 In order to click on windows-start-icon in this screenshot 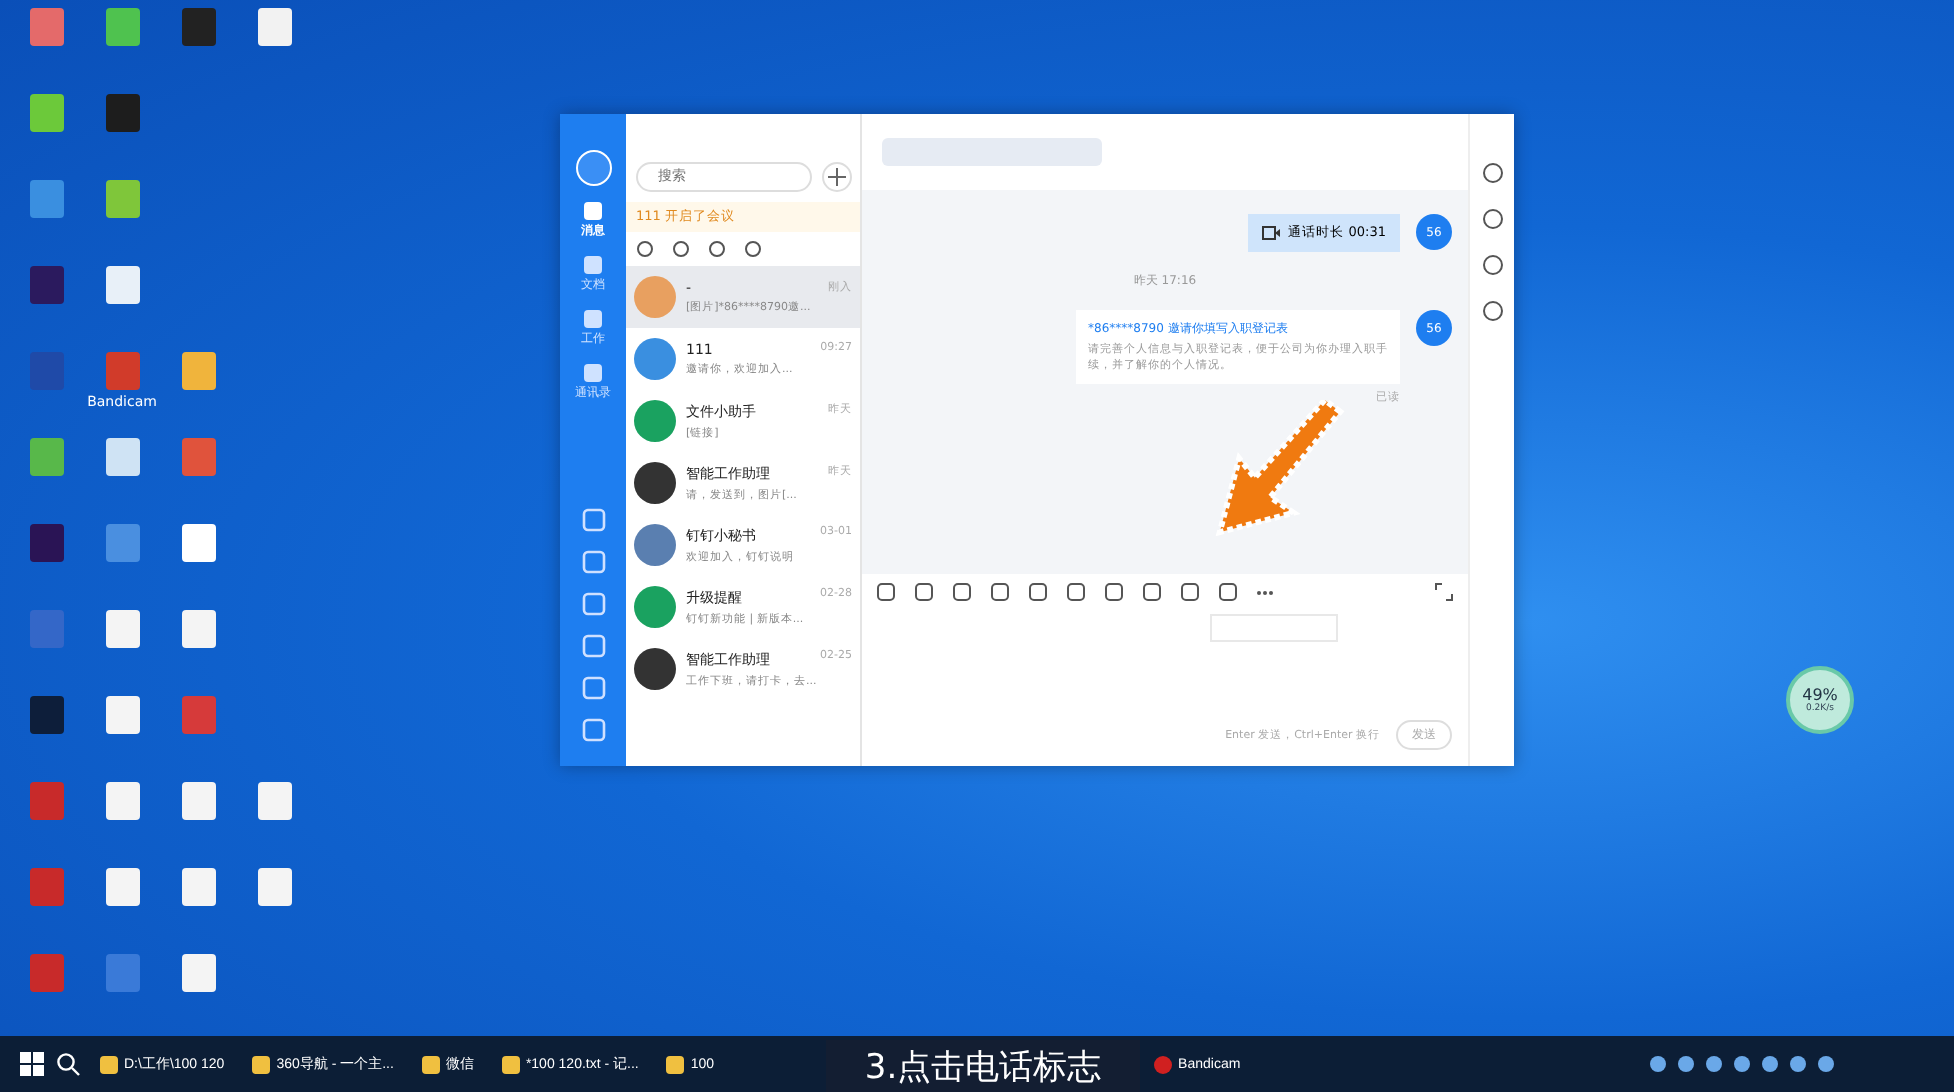, I will do `click(32, 1064)`.